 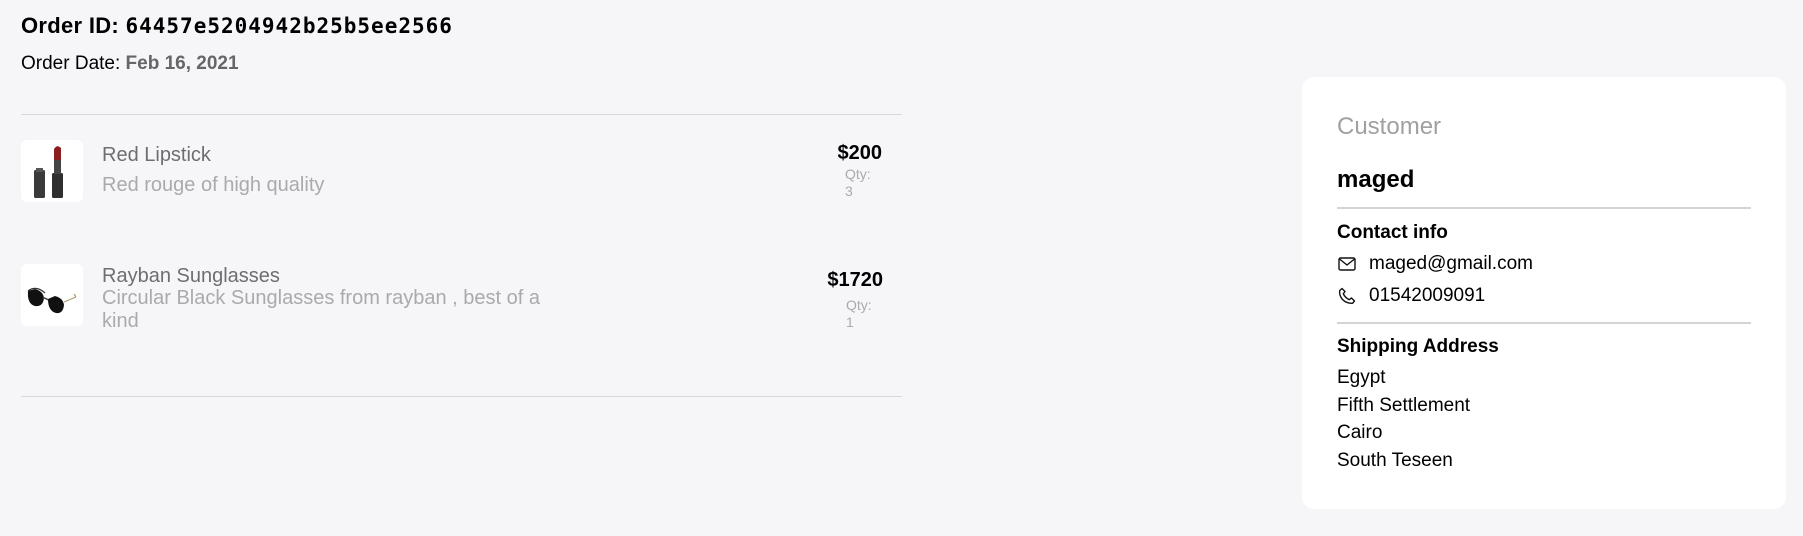 What do you see at coordinates (849, 191) in the screenshot?
I see `item-qty-value: 3` at bounding box center [849, 191].